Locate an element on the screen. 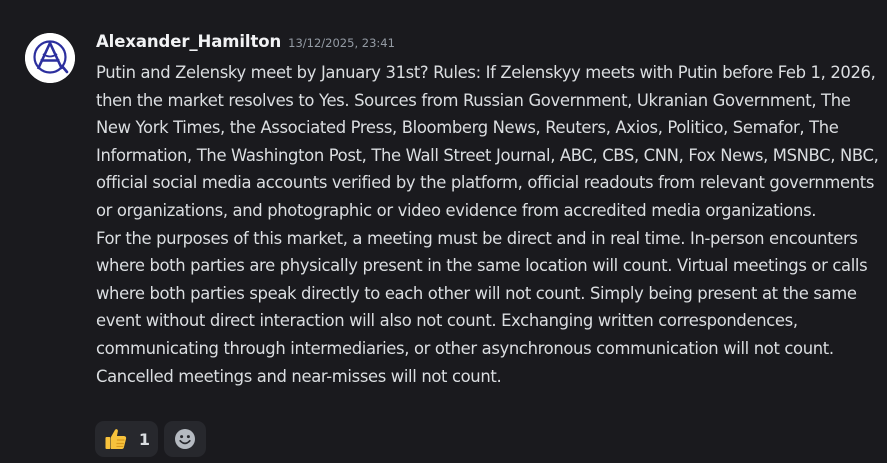  reaction-bar: 1 is located at coordinates (150, 439).